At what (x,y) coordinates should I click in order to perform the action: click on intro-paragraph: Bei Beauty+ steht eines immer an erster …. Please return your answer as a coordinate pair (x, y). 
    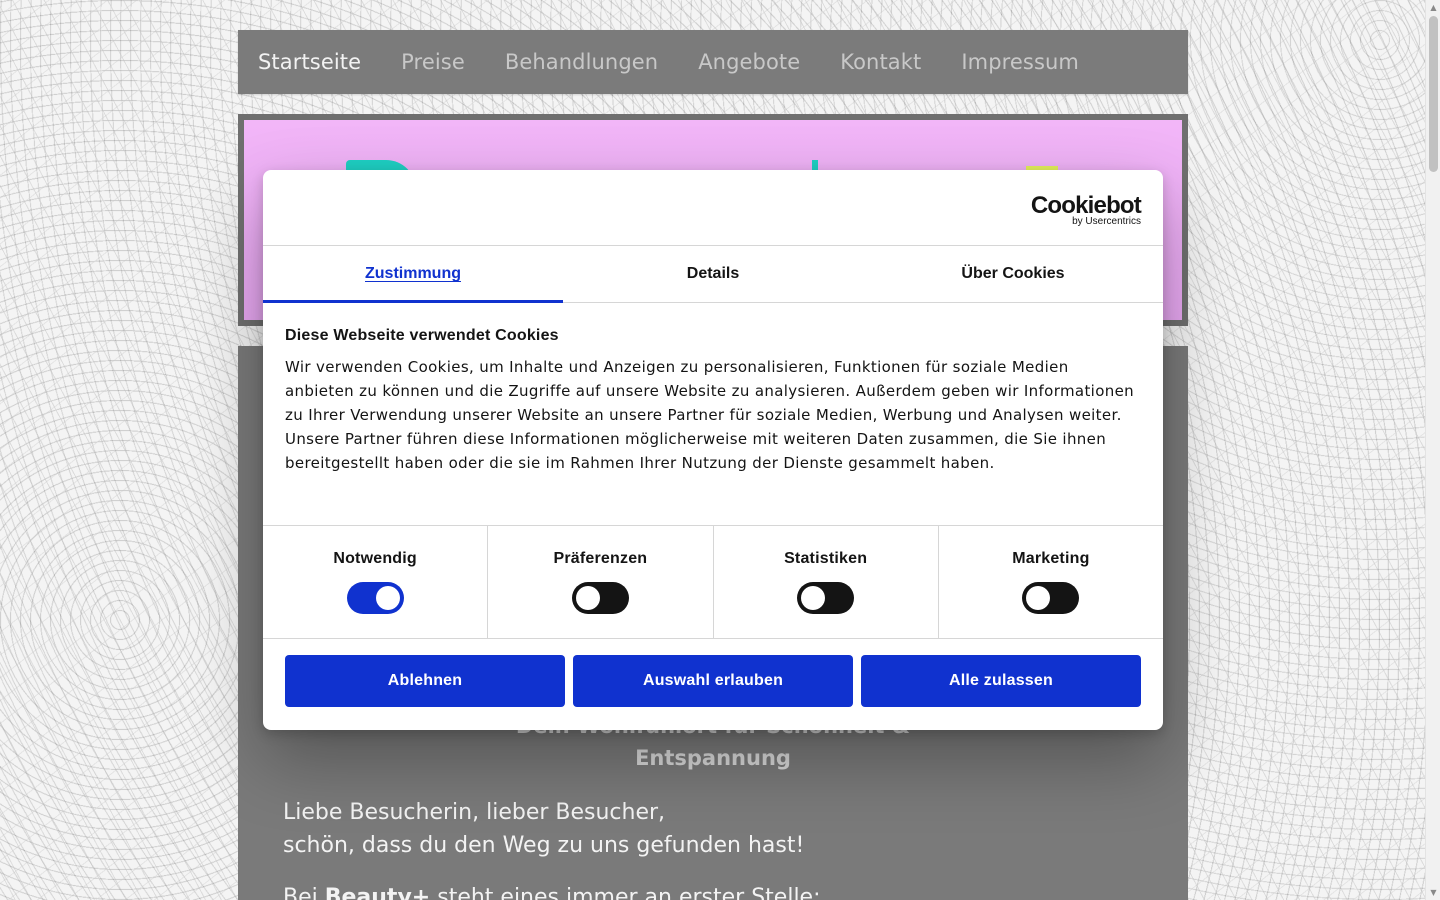
    Looking at the image, I should click on (723, 890).